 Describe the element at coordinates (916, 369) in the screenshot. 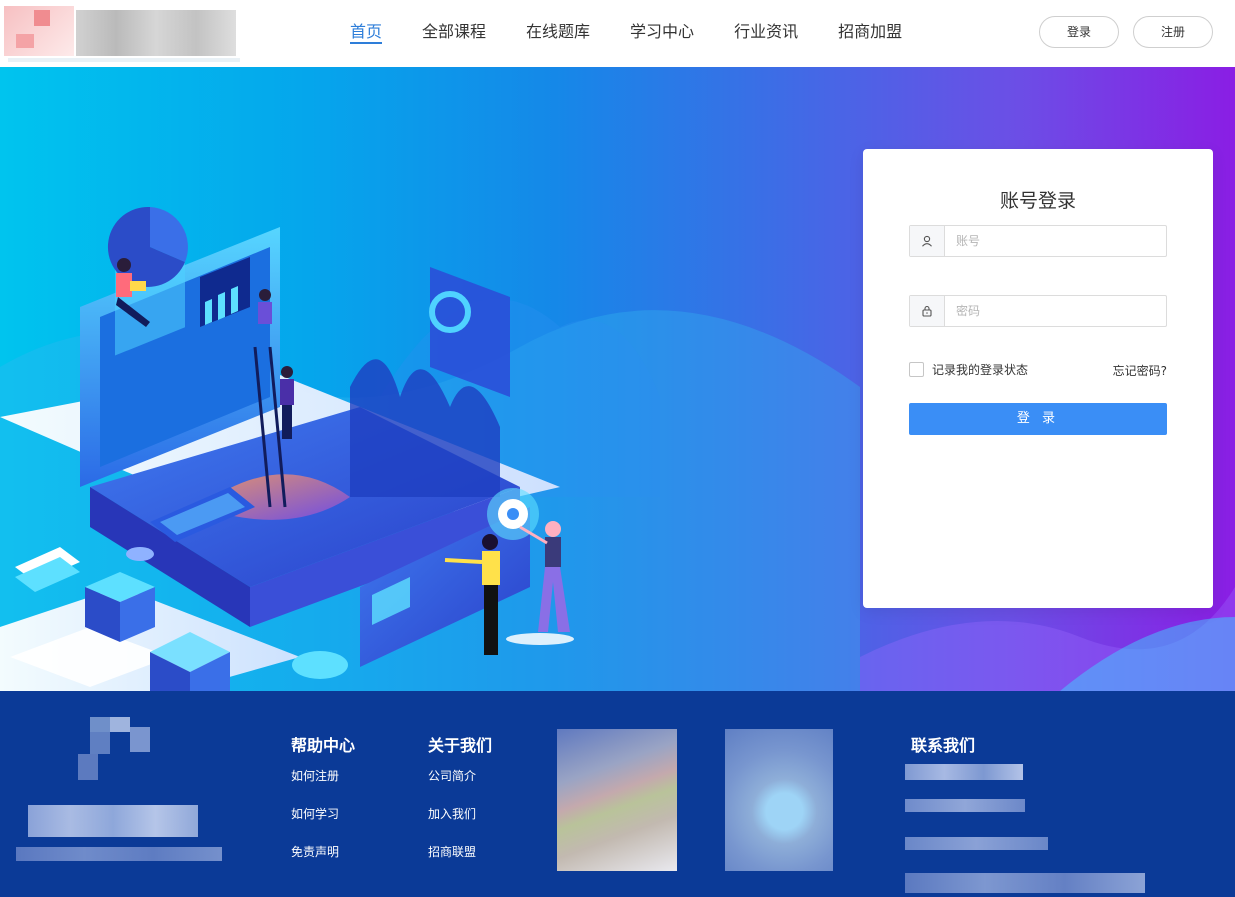

I see `remember-checkbox` at that location.